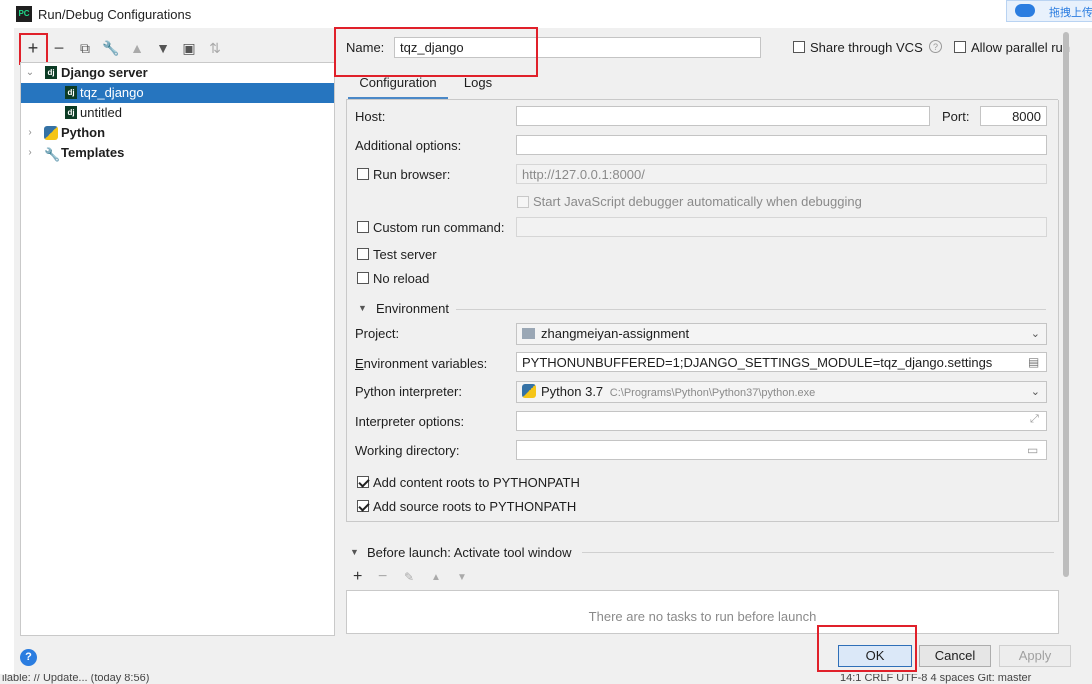 This screenshot has height=684, width=1092. I want to click on test-server-label: Test server, so click(405, 254).